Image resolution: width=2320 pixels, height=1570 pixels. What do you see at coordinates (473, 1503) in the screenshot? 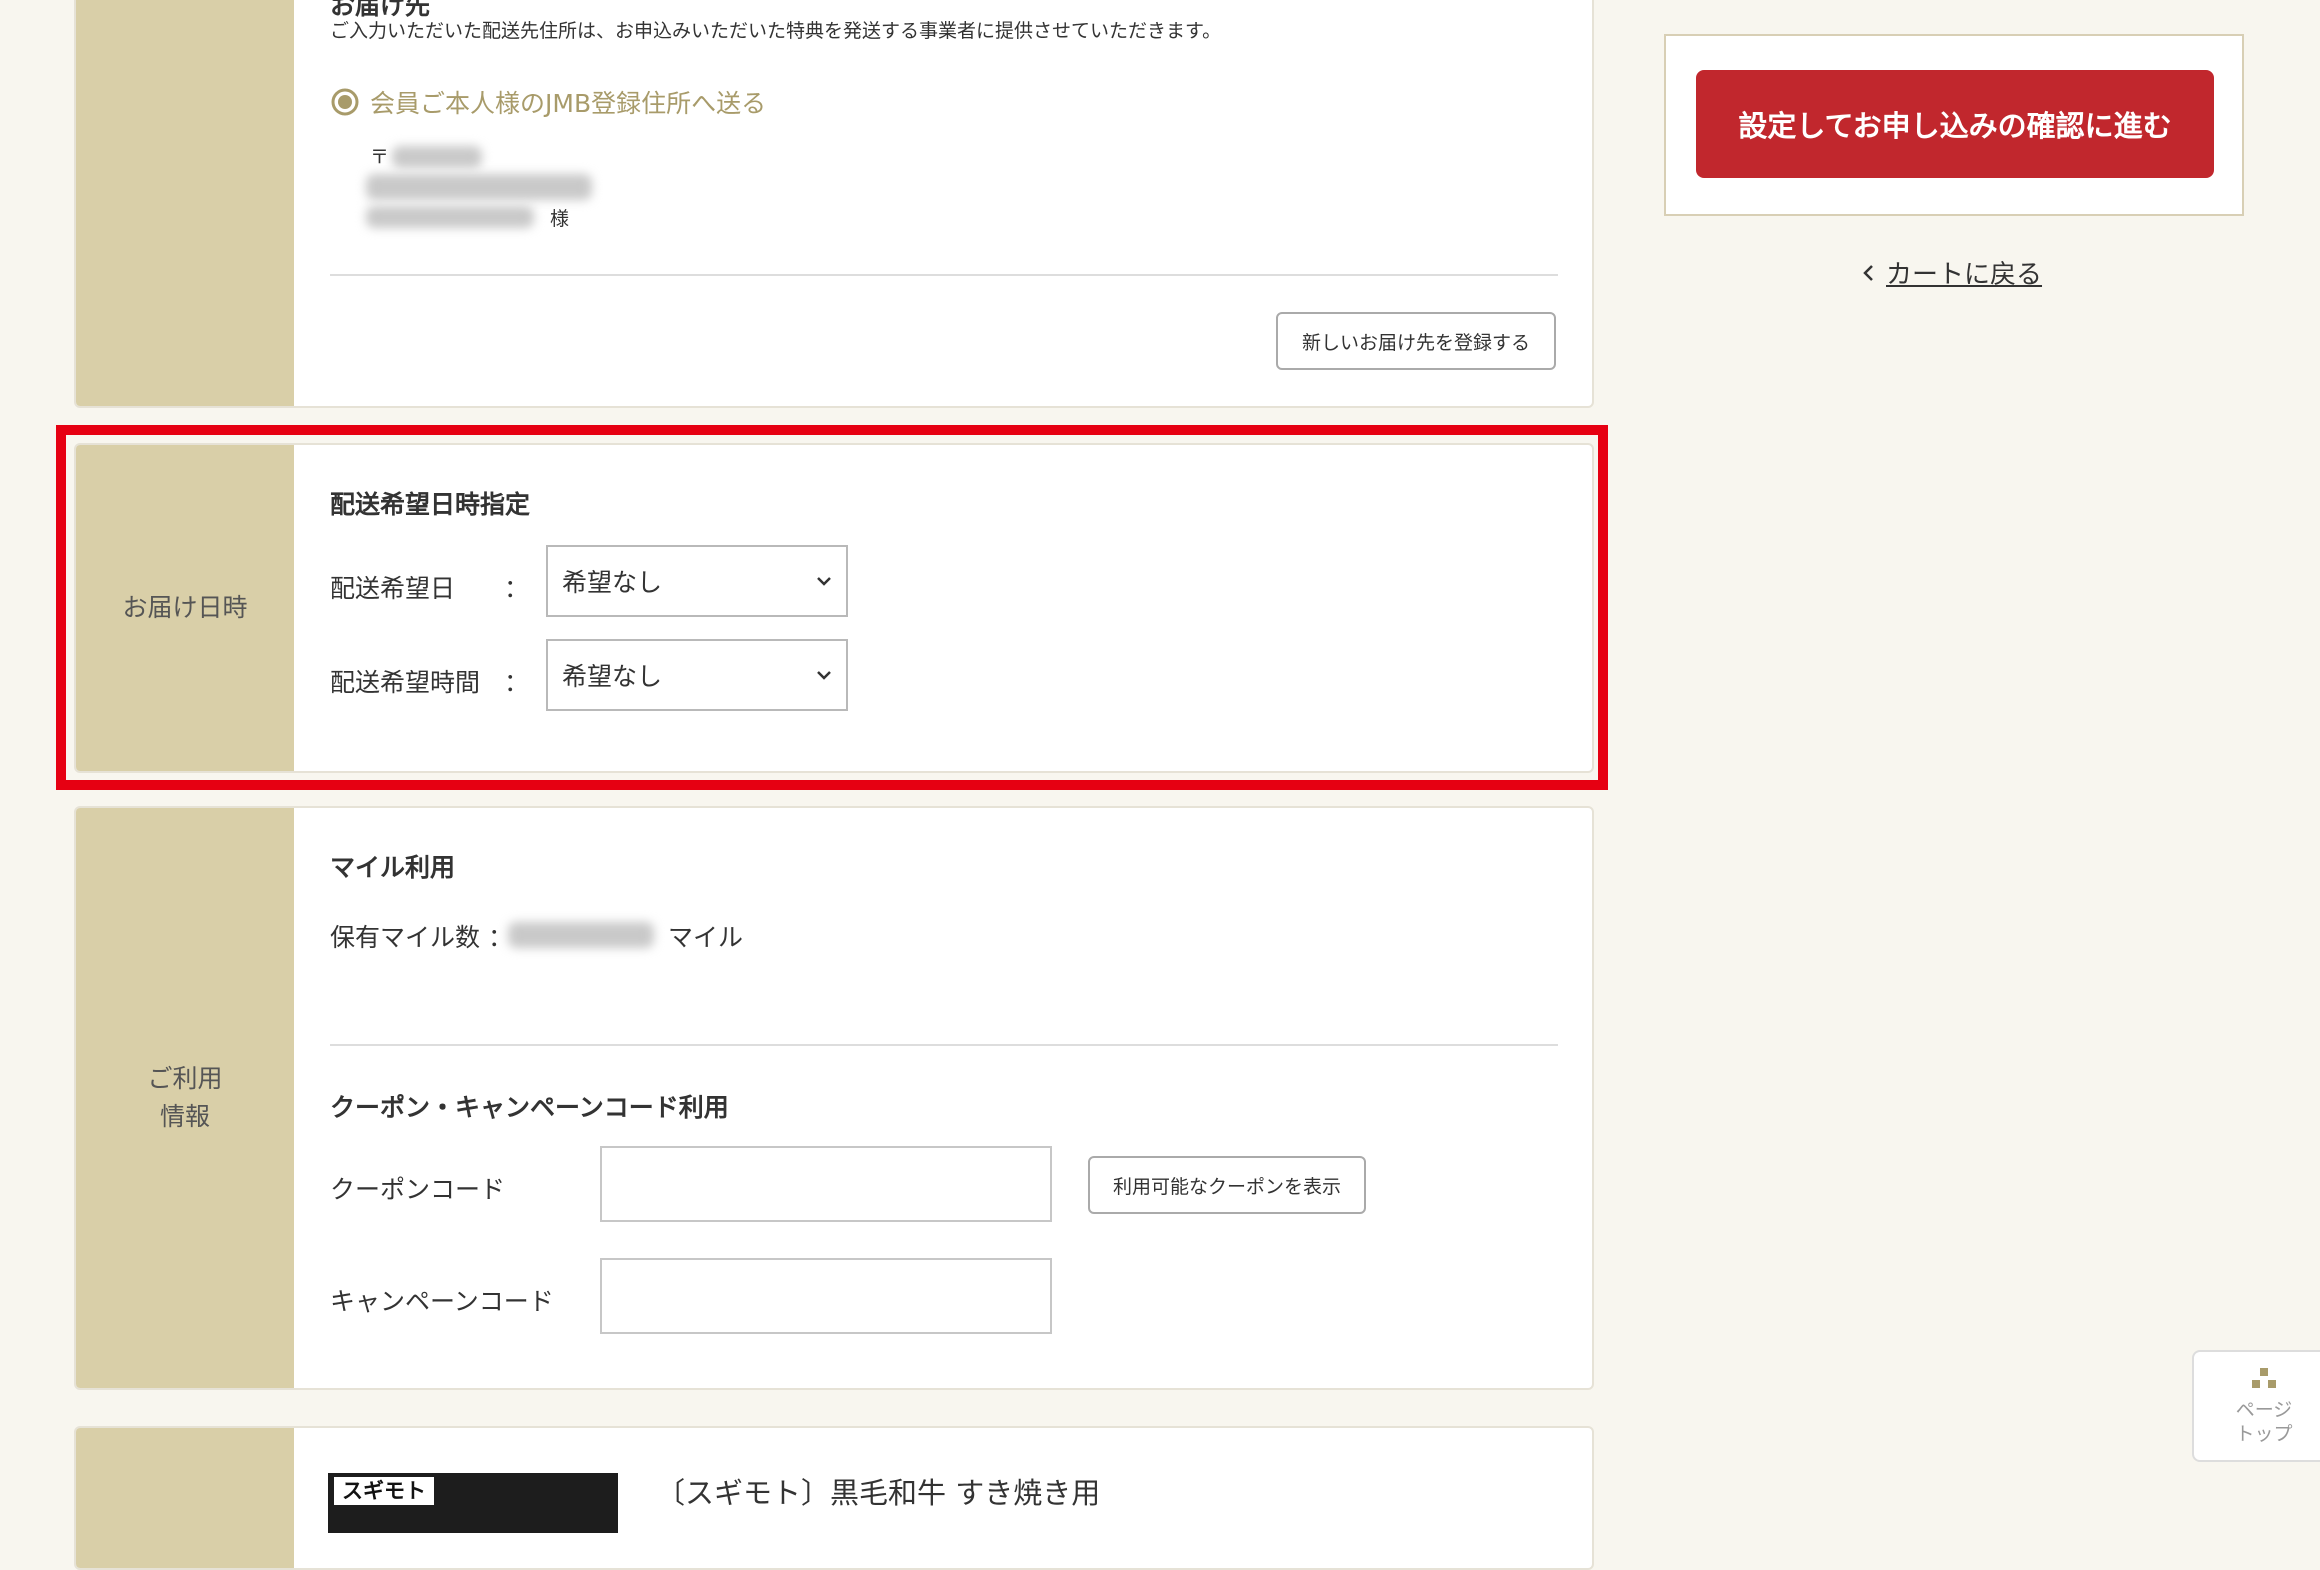
I see `product-thumbnail: スギモト` at bounding box center [473, 1503].